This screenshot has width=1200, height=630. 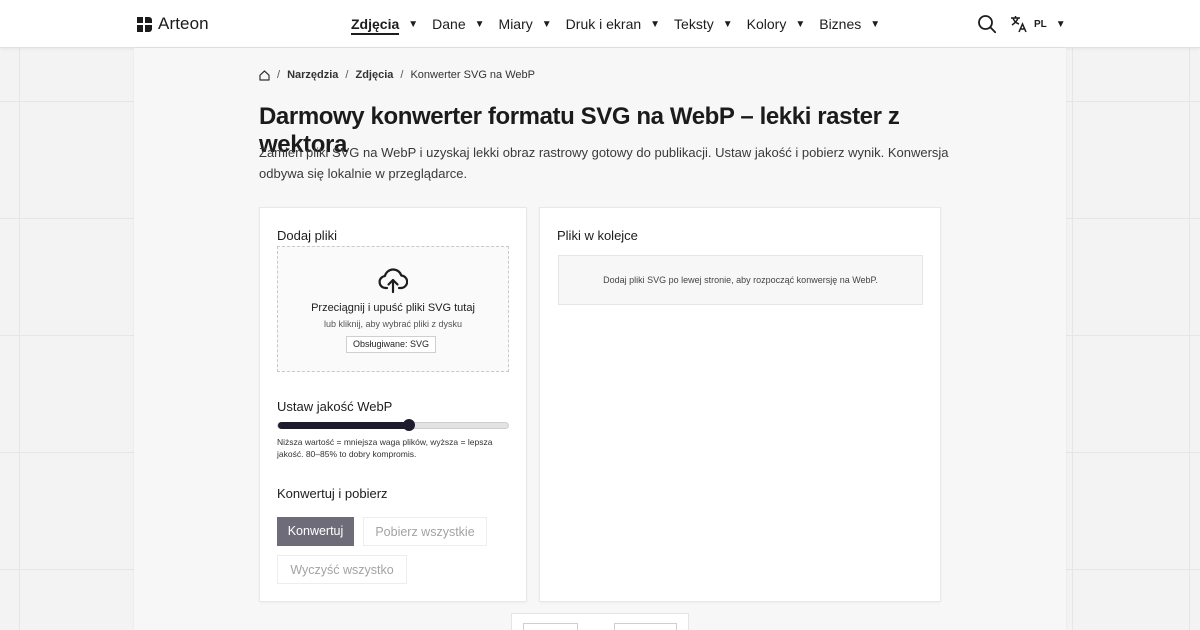 I want to click on breadcrumb-item-zdjecia: Zdjęcia, so click(x=374, y=75).